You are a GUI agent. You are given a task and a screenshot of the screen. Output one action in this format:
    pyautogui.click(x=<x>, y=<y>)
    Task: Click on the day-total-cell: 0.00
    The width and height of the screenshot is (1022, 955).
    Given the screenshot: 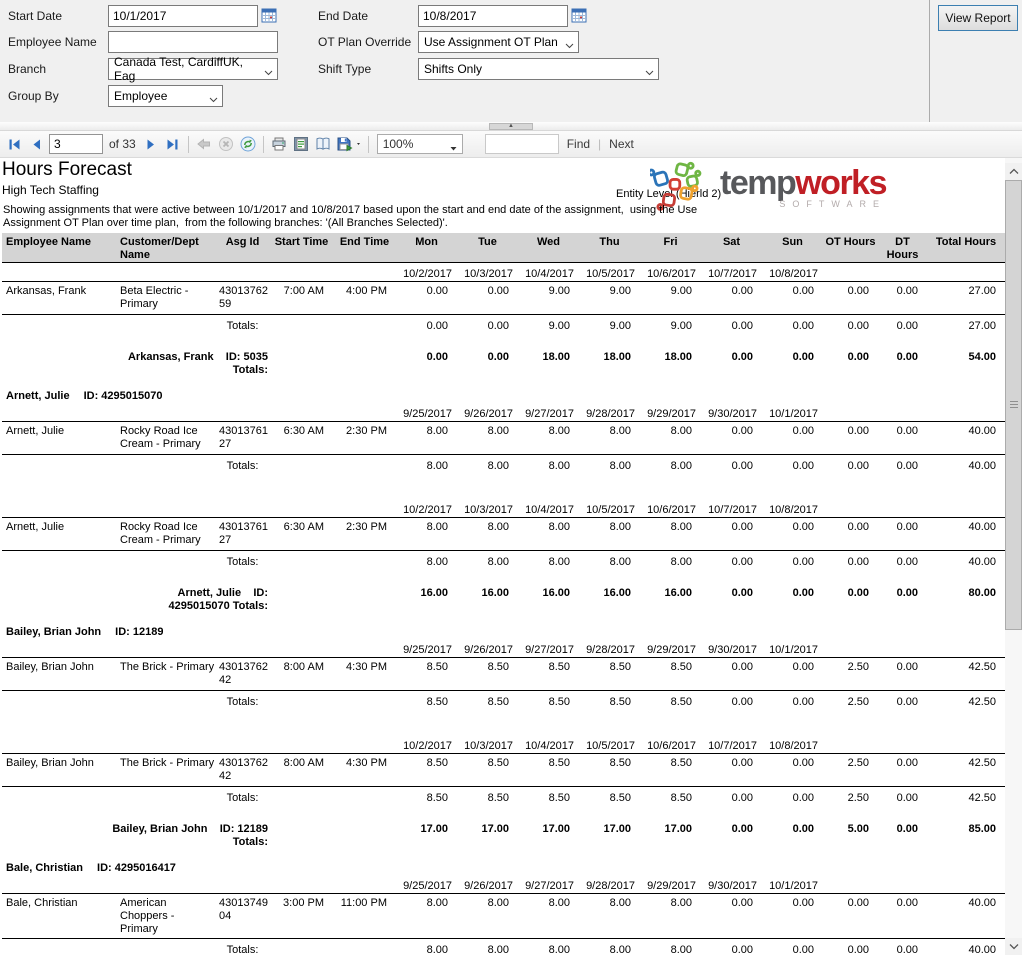 What is the action you would take?
    pyautogui.click(x=803, y=562)
    